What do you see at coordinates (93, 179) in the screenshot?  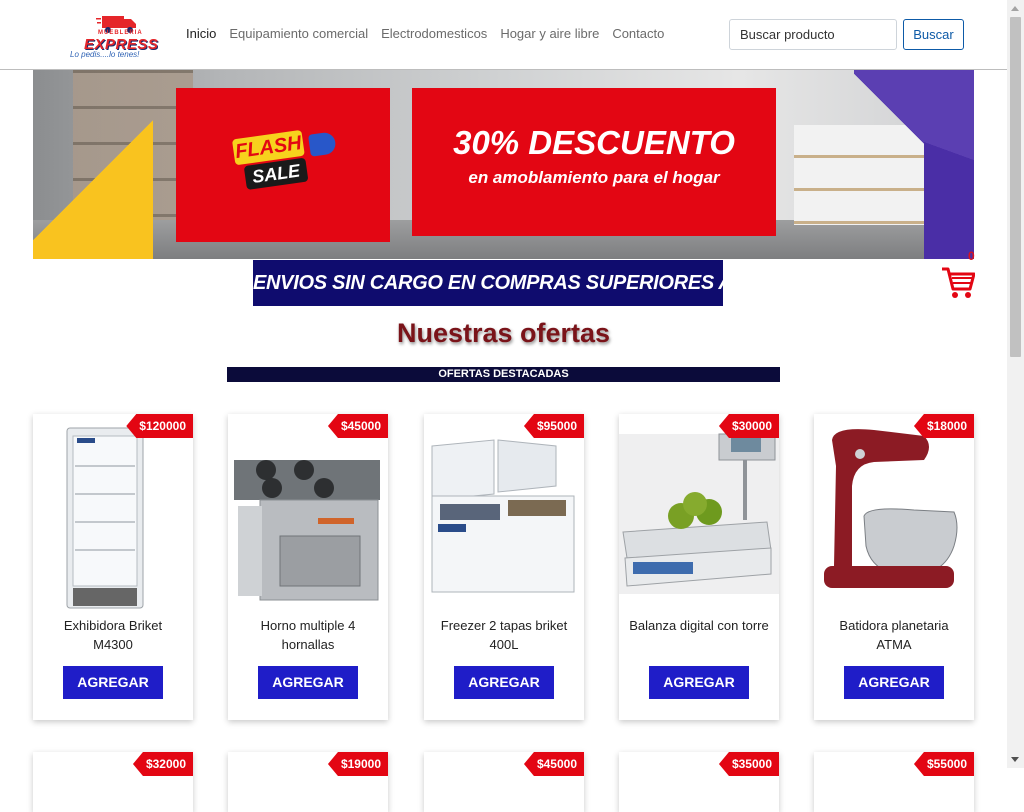 I see `banner-yellow-accent` at bounding box center [93, 179].